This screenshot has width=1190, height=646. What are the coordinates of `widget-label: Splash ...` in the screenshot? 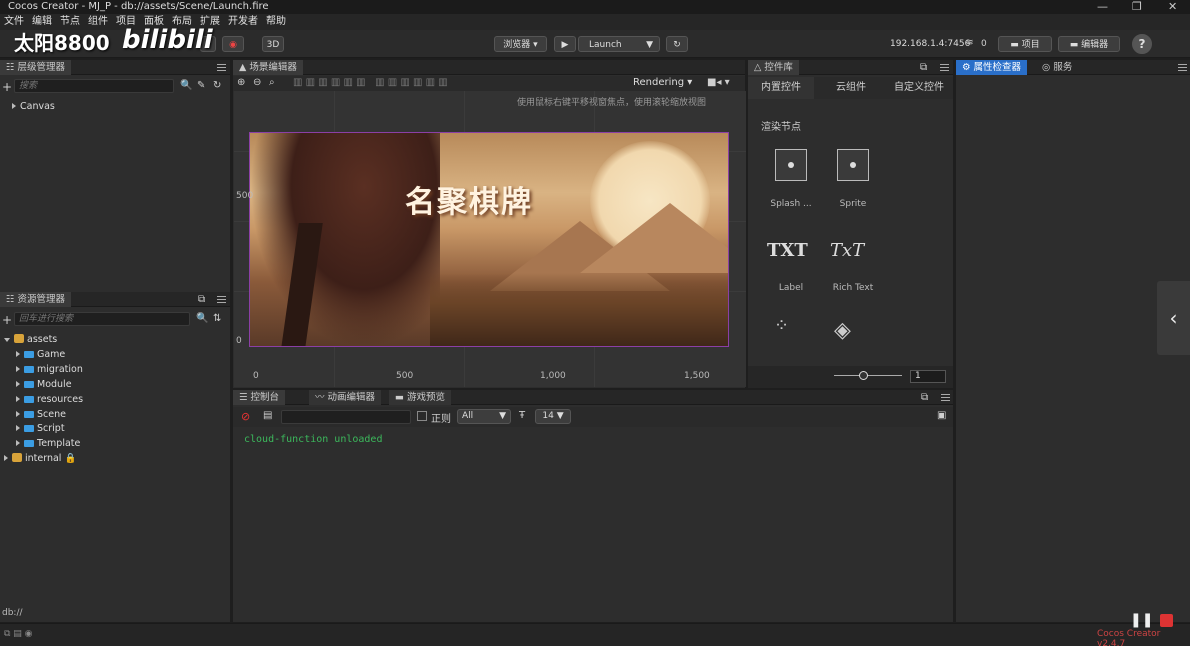 It's located at (791, 204).